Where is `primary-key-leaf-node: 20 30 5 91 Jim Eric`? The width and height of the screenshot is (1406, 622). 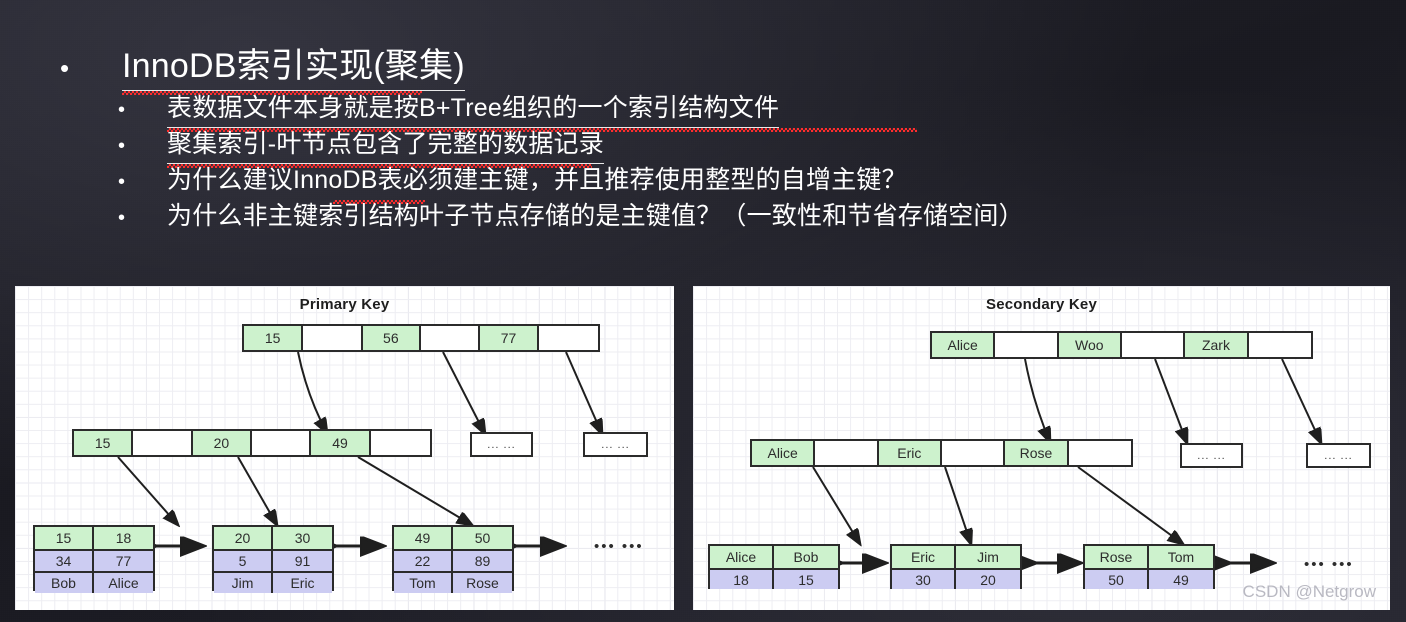 primary-key-leaf-node: 20 30 5 91 Jim Eric is located at coordinates (273, 559).